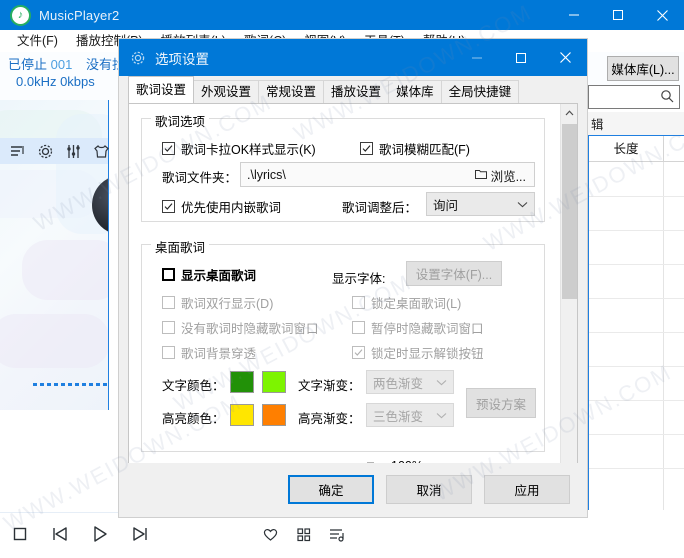 Image resolution: width=684 pixels, height=558 pixels. What do you see at coordinates (221, 206) in the screenshot?
I see `checkbox-prefer-embedded-lyrics: 优先使用内嵌歌词` at bounding box center [221, 206].